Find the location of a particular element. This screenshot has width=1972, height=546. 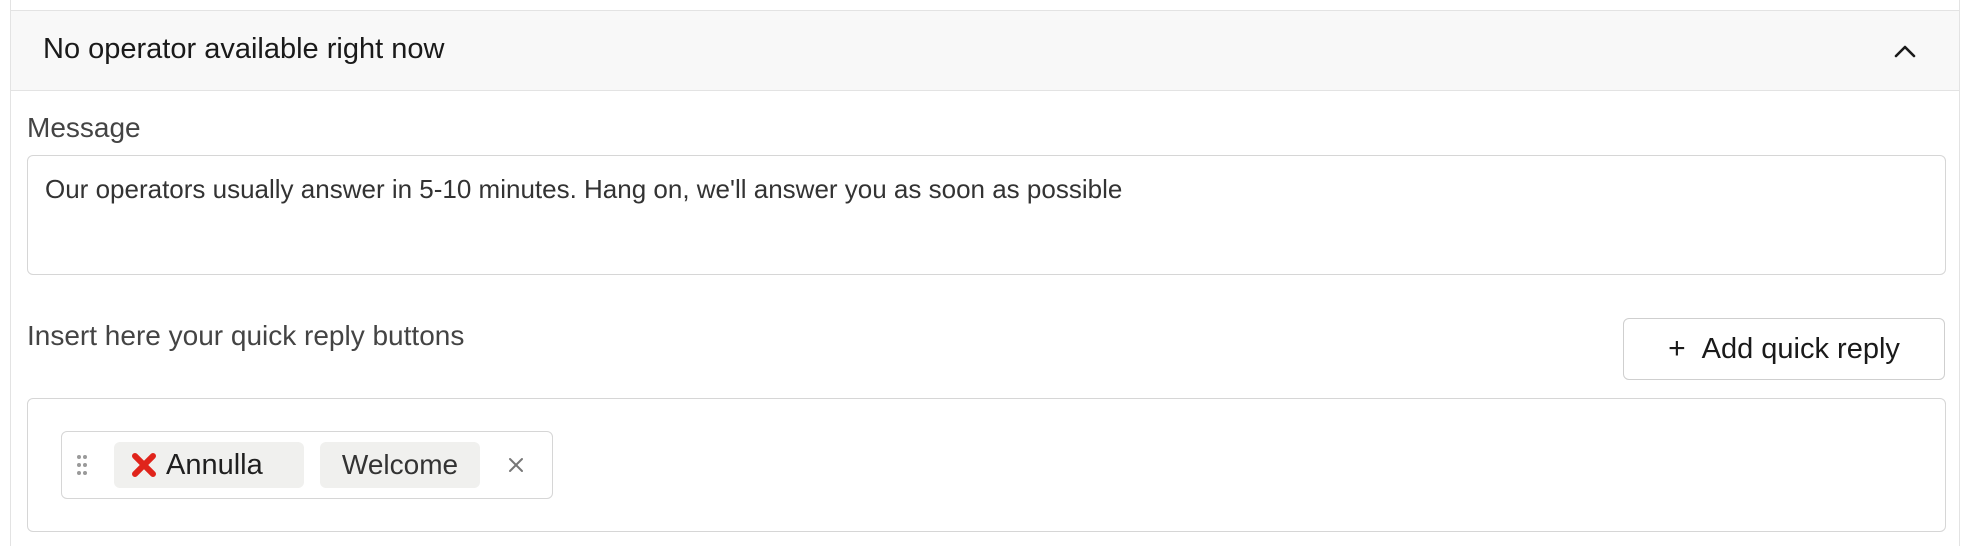

panel-header: No operator available right now is located at coordinates (985, 51).